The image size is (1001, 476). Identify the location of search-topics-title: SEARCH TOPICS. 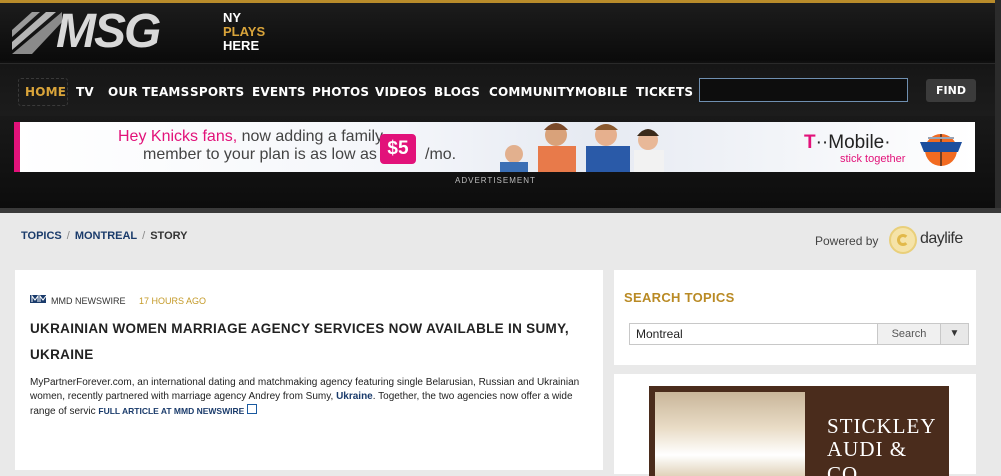
(679, 297).